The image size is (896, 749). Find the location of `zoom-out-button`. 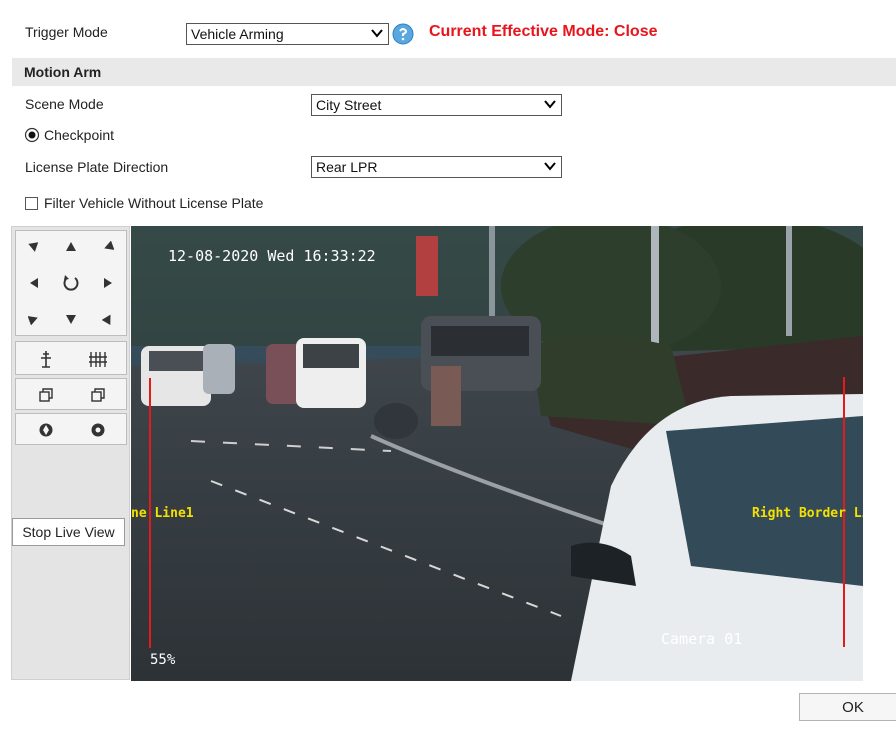

zoom-out-button is located at coordinates (98, 359).